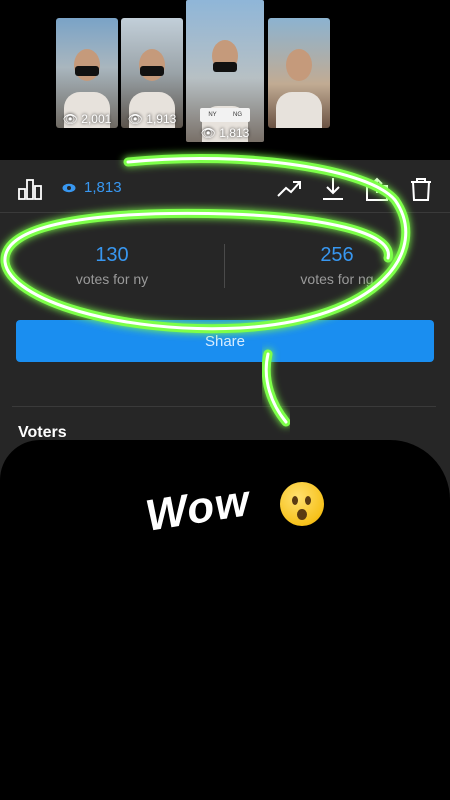 This screenshot has width=450, height=800. I want to click on vote-count: 256, so click(337, 255).